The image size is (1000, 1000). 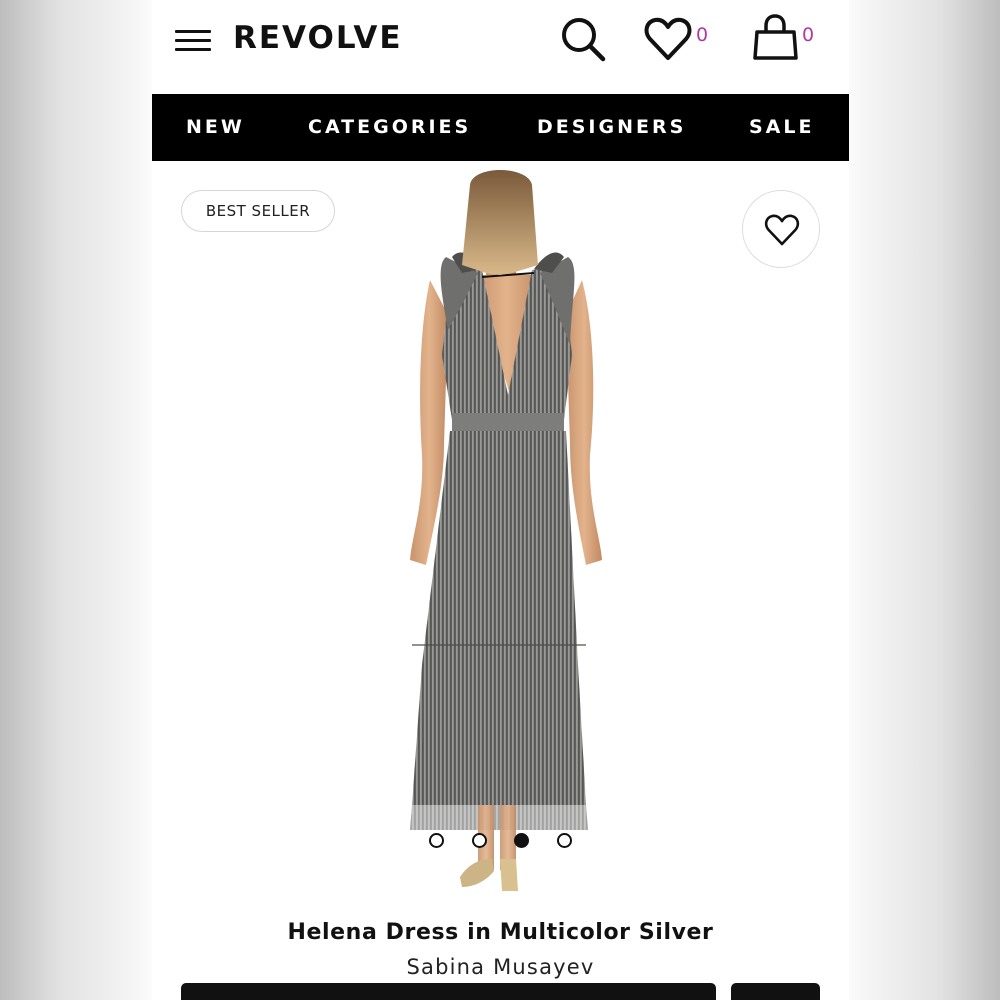 What do you see at coordinates (808, 35) in the screenshot?
I see `bag-count: 0` at bounding box center [808, 35].